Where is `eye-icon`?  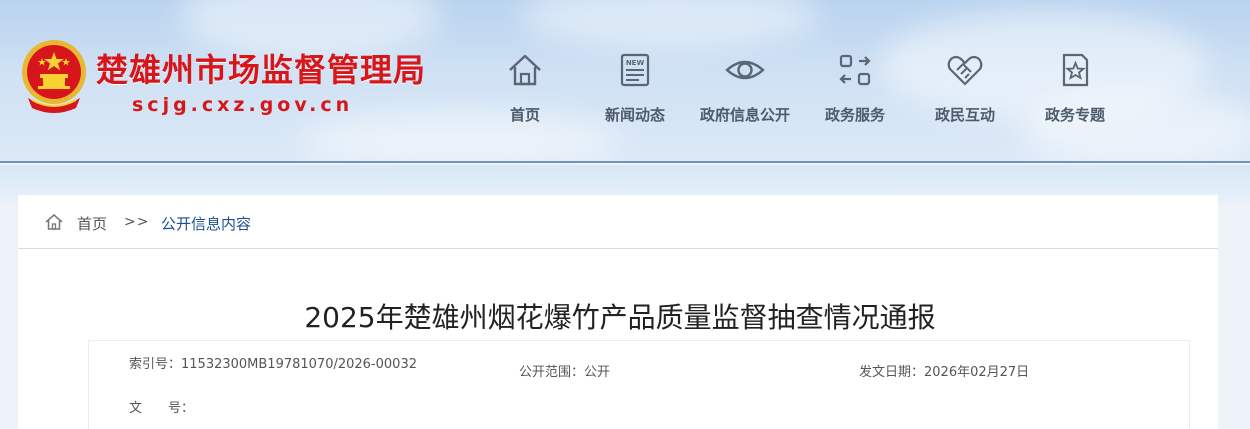
eye-icon is located at coordinates (745, 70).